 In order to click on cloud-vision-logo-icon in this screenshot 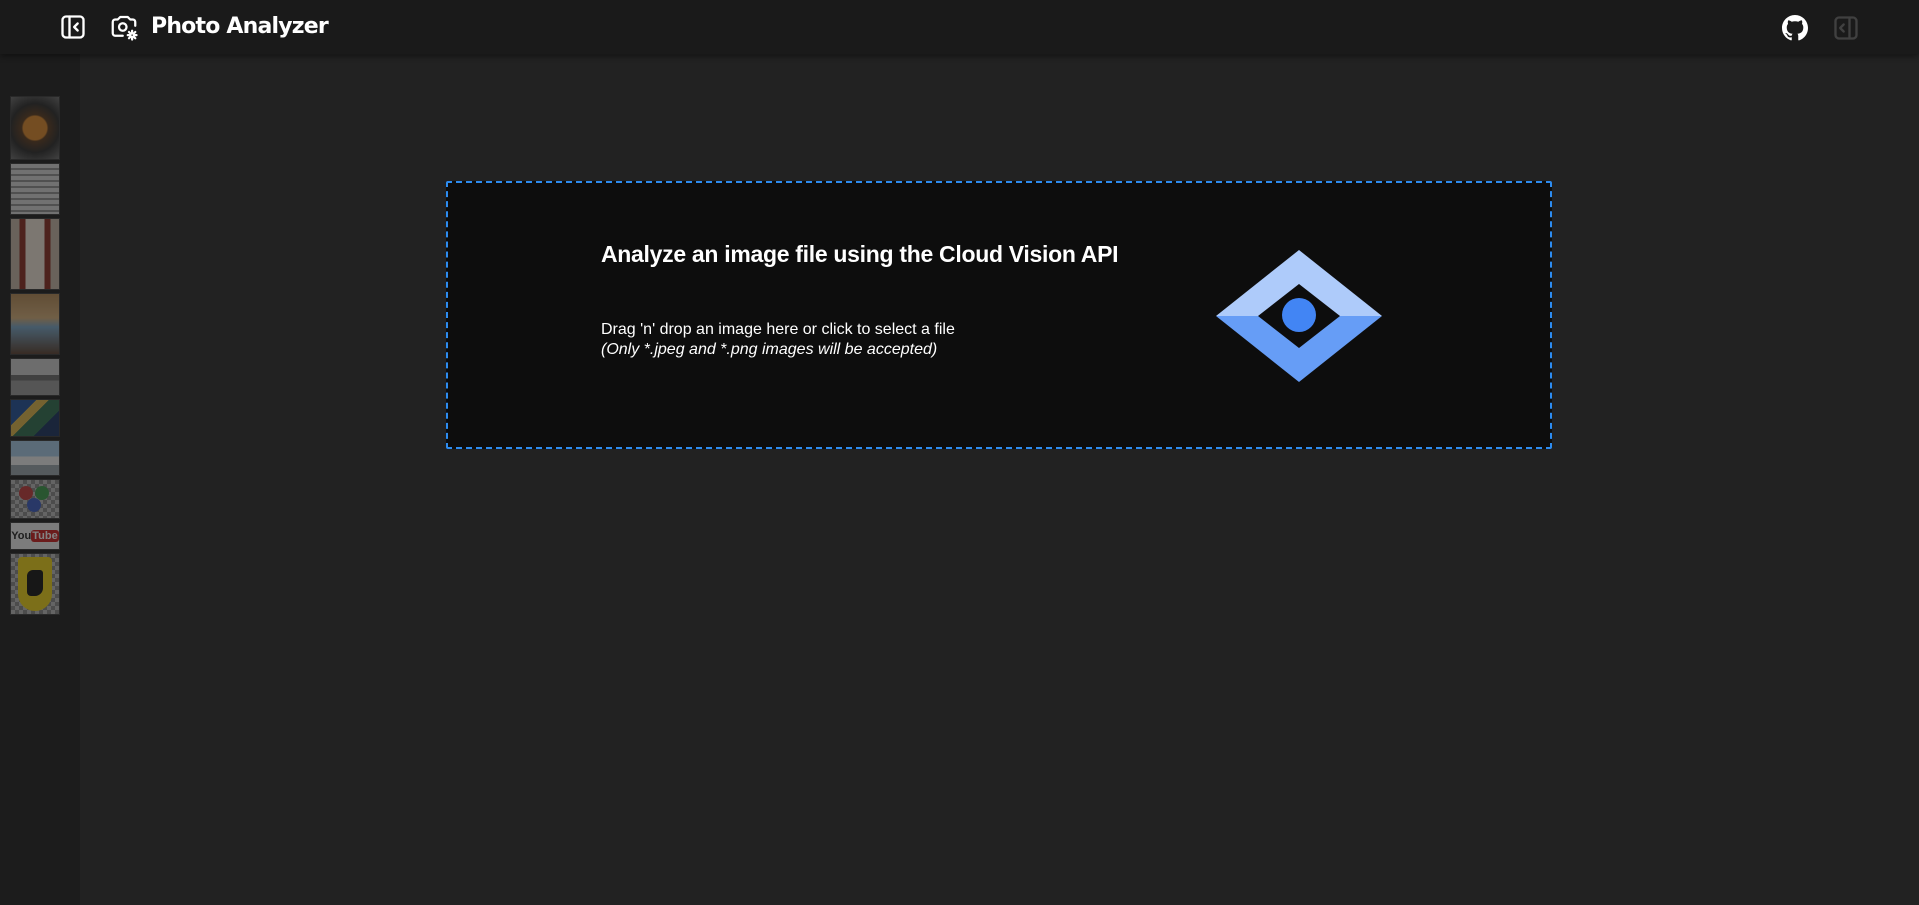, I will do `click(1299, 316)`.